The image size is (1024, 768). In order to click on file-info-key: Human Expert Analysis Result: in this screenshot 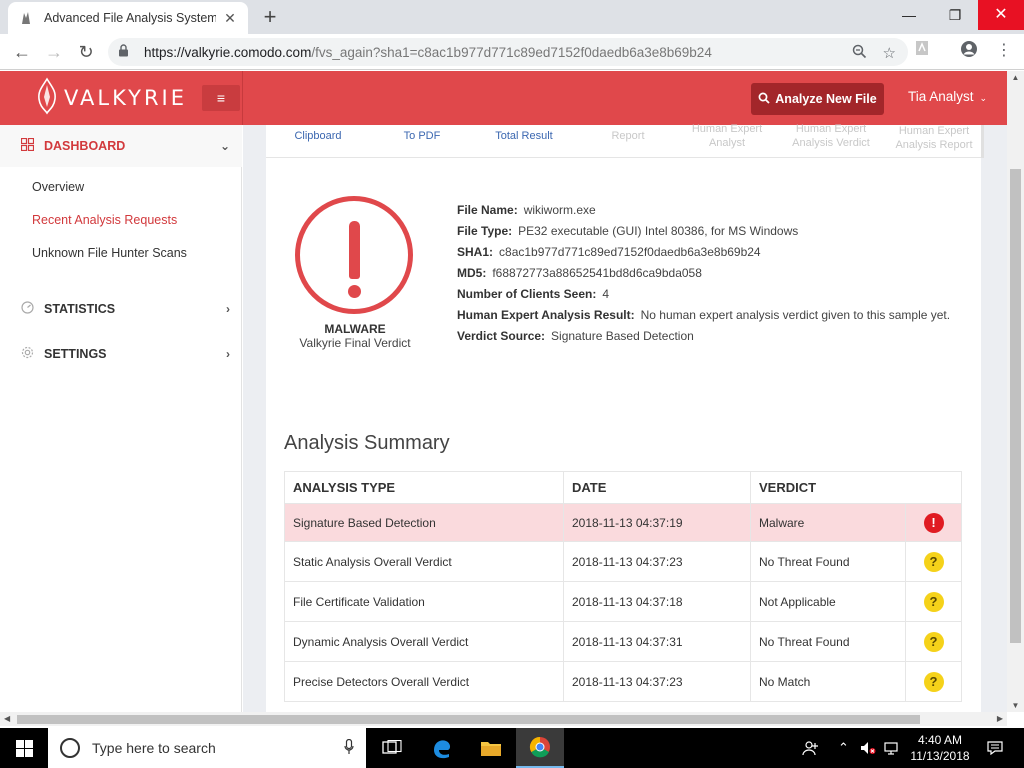, I will do `click(546, 315)`.